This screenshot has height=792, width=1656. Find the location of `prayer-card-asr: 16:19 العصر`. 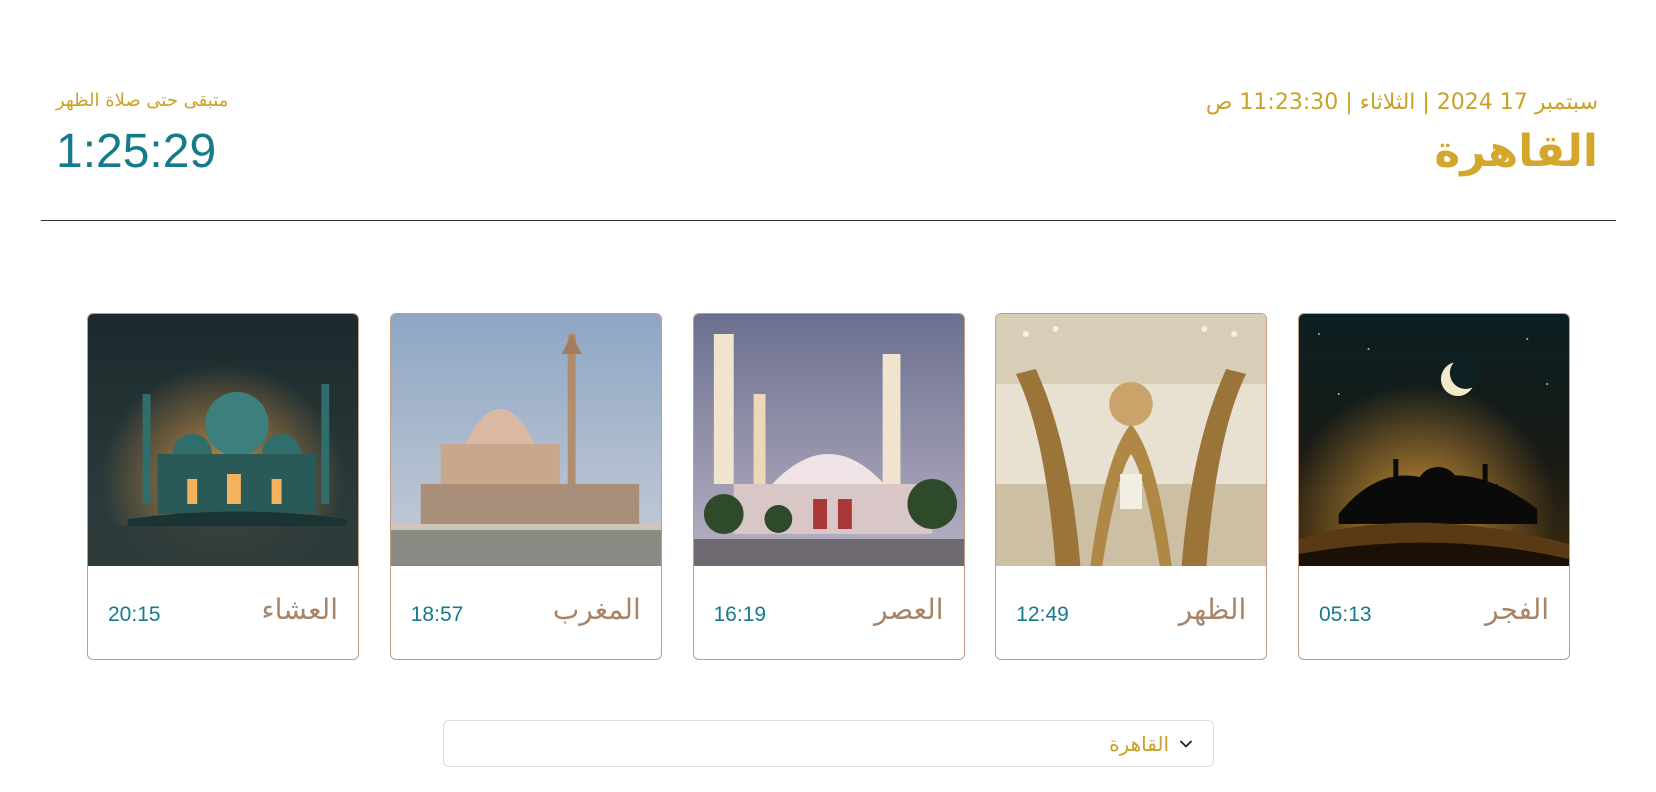

prayer-card-asr: 16:19 العصر is located at coordinates (828, 486).